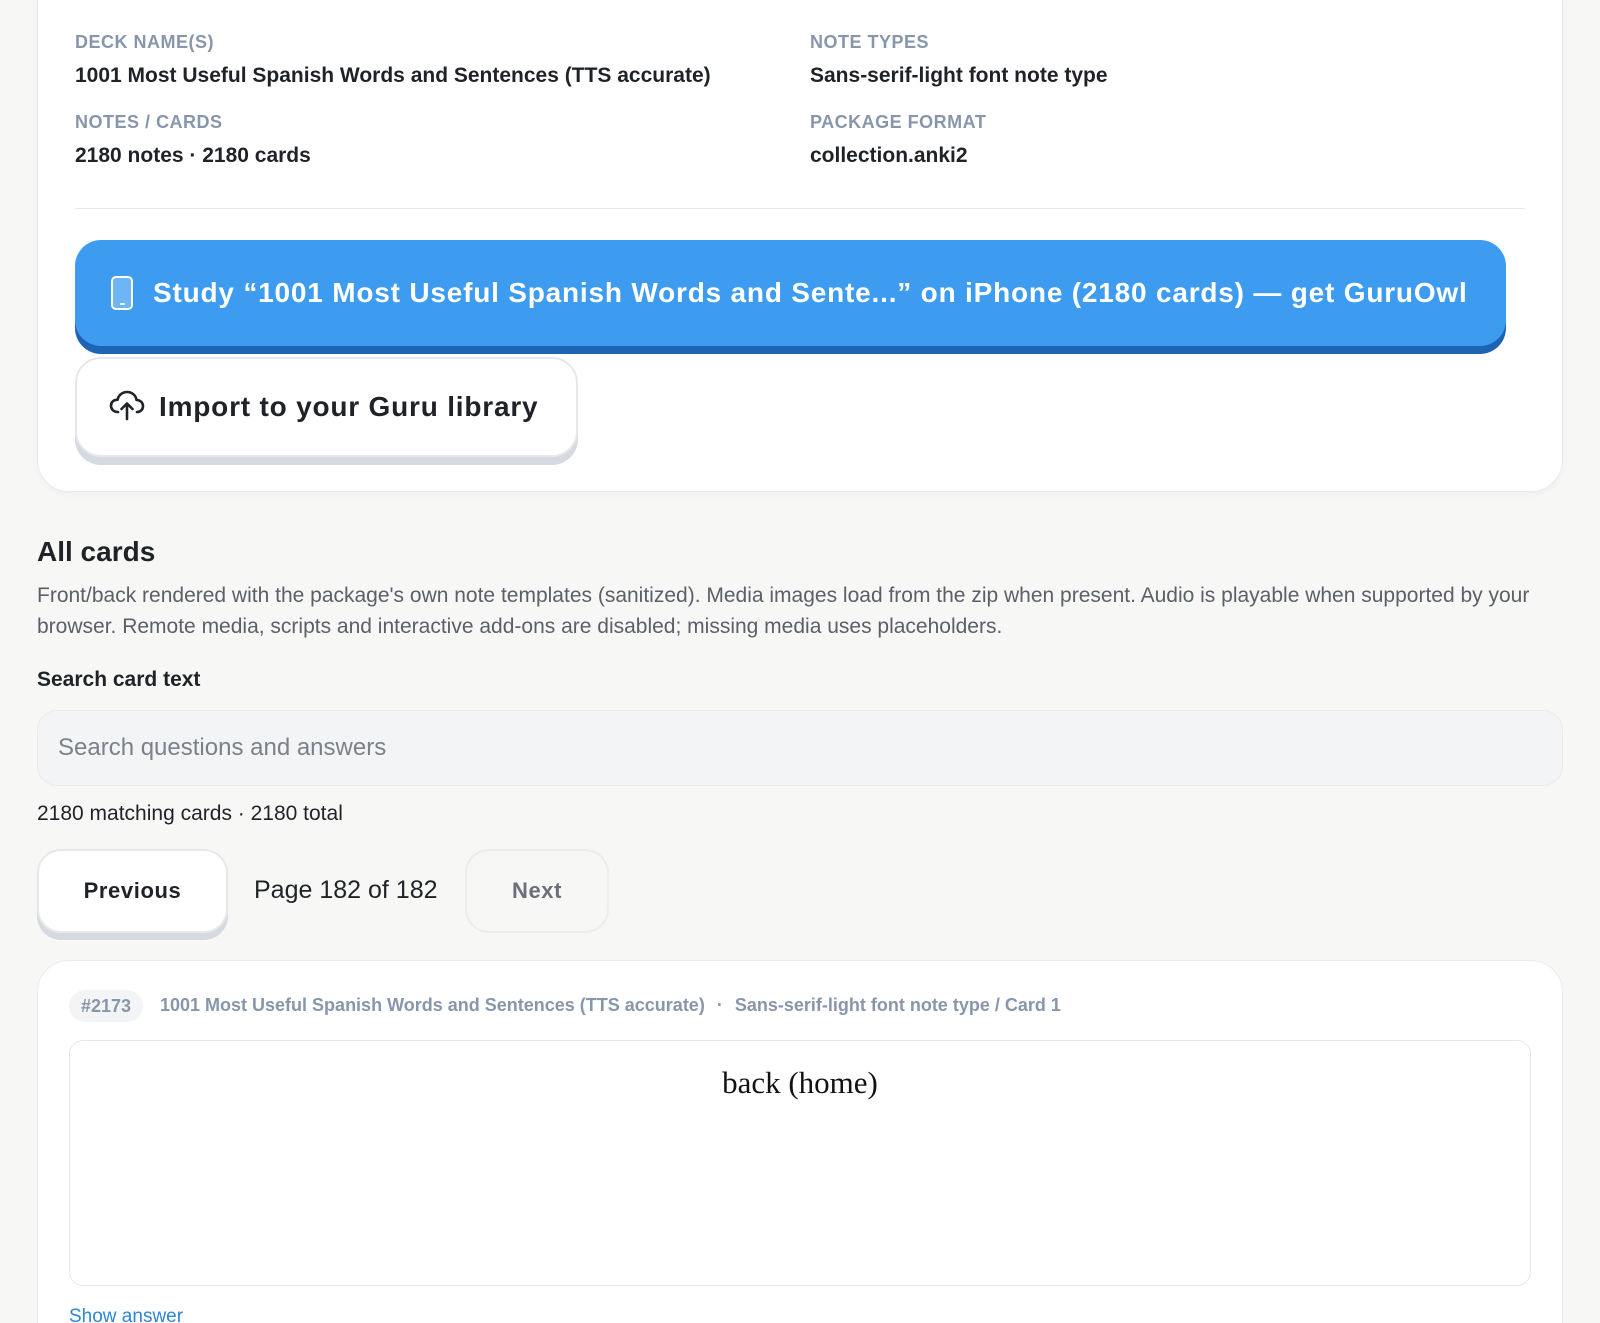 The width and height of the screenshot is (1600, 1323). I want to click on all-cards-title: All cards, so click(96, 551).